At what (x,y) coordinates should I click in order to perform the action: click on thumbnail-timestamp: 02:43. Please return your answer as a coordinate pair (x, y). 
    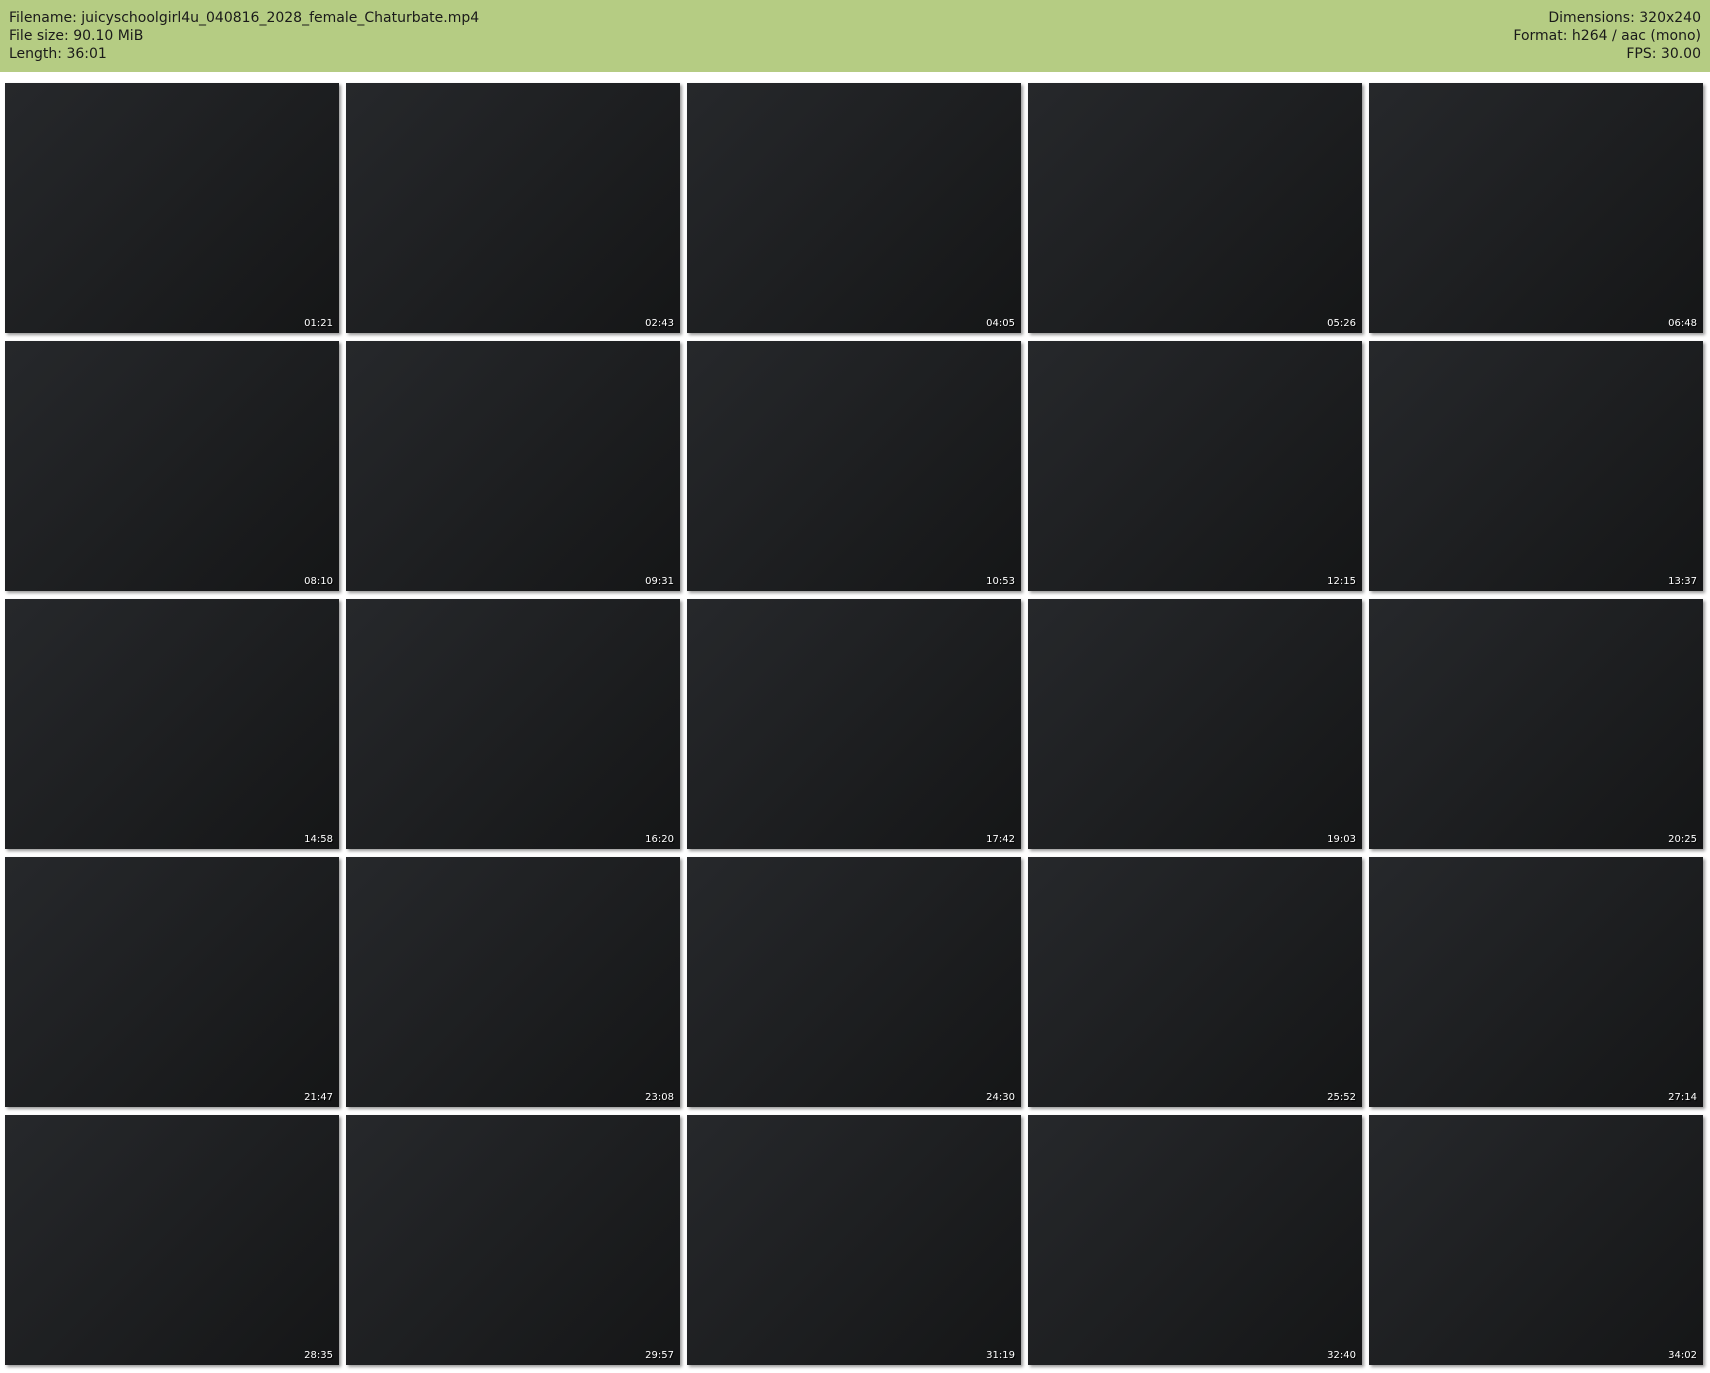
    Looking at the image, I should click on (659, 323).